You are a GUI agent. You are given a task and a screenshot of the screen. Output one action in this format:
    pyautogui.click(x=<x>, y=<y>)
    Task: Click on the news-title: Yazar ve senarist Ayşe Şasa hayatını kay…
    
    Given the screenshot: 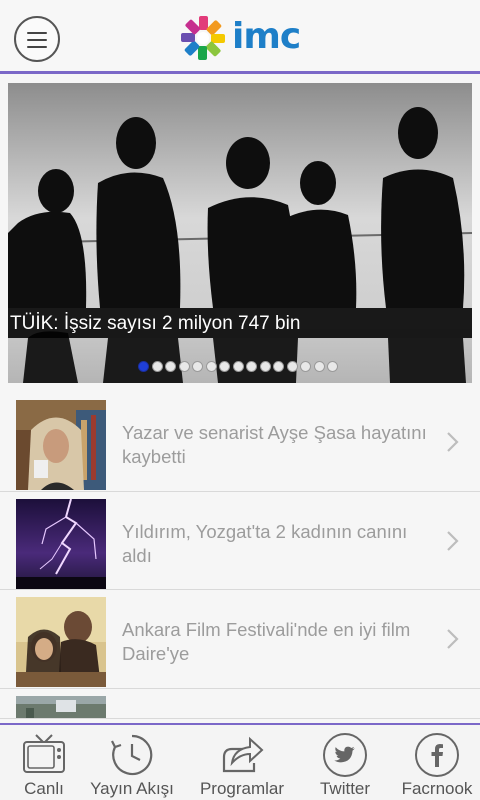 What is the action you would take?
    pyautogui.click(x=274, y=444)
    